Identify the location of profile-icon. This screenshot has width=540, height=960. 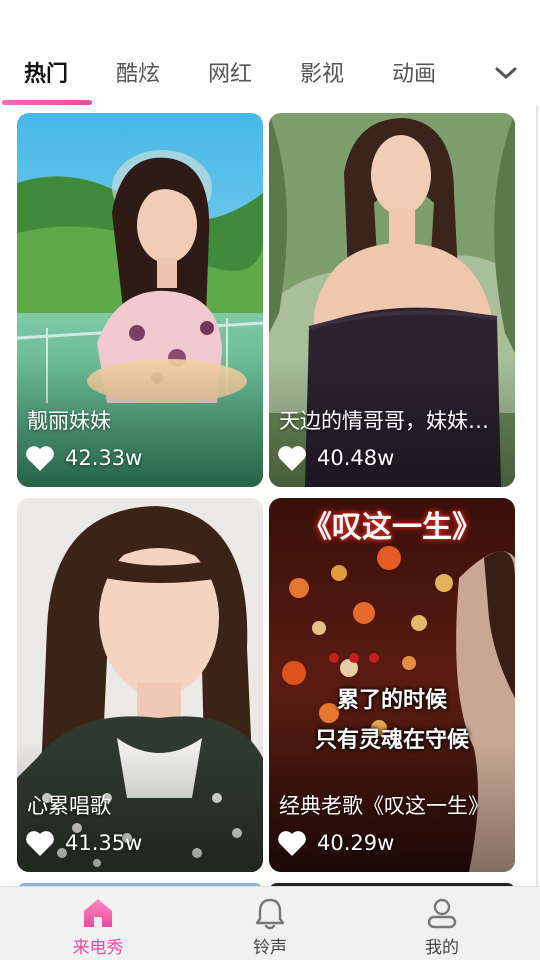
(442, 913).